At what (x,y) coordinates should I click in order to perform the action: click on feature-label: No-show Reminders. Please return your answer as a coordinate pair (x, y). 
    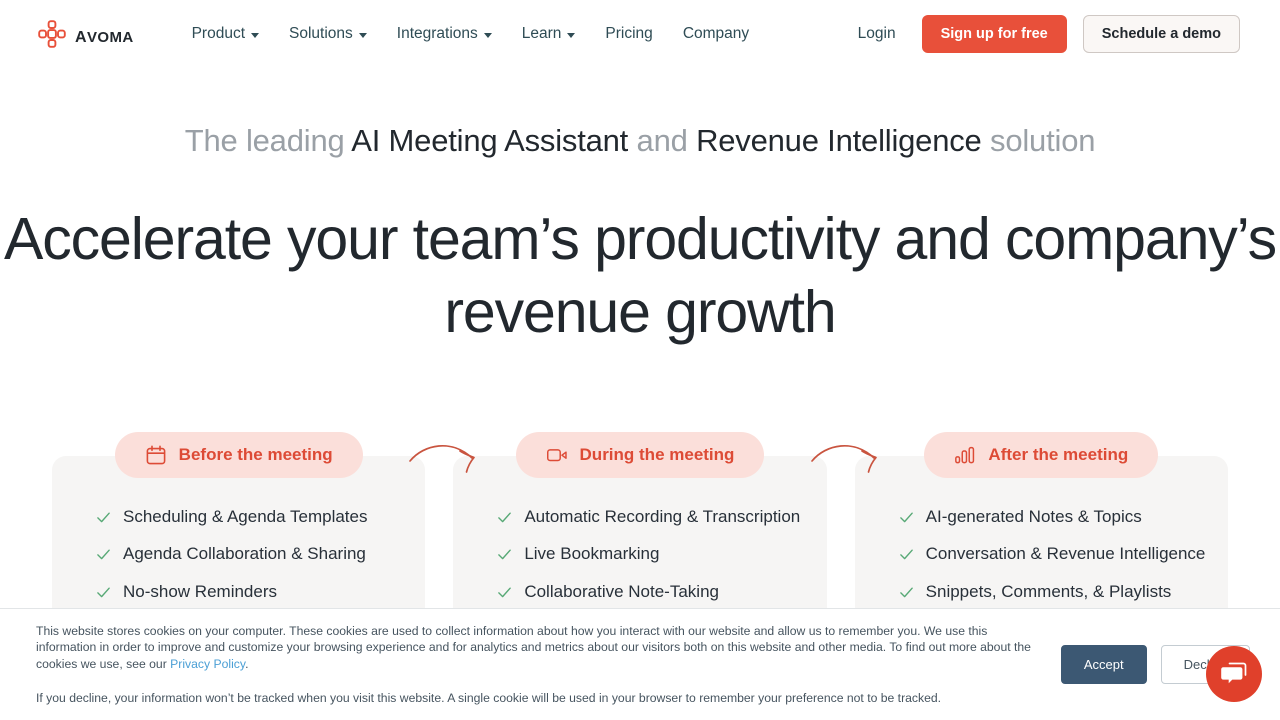
    Looking at the image, I should click on (200, 591).